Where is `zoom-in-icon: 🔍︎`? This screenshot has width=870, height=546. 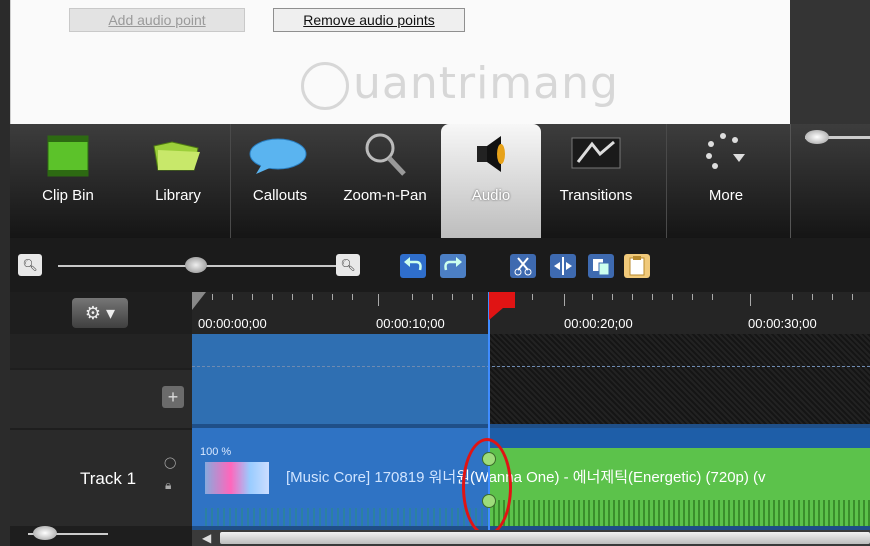
zoom-in-icon: 🔍︎ is located at coordinates (348, 265).